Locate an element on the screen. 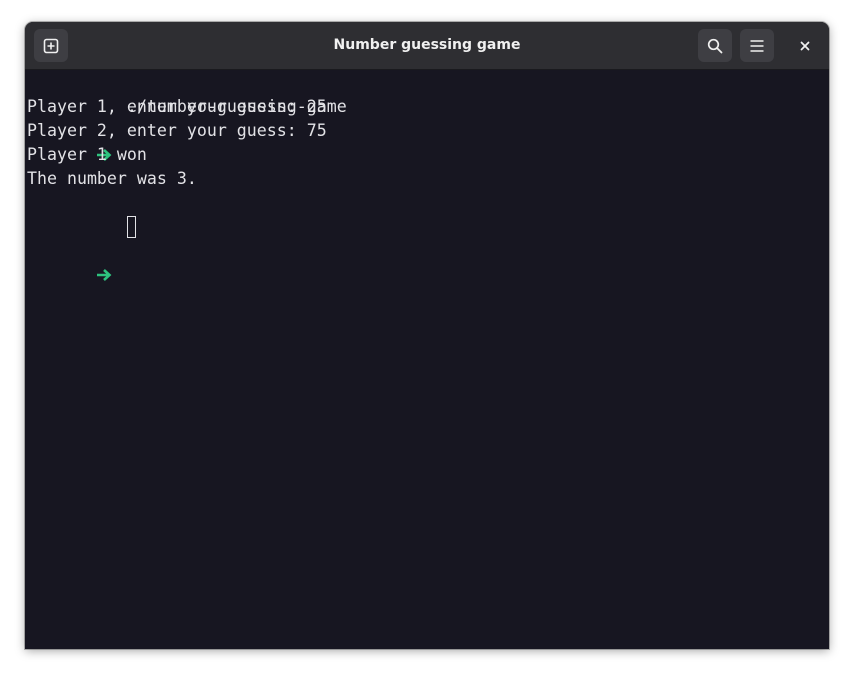 The height and width of the screenshot is (677, 854). prompt-line is located at coordinates (81, 236).